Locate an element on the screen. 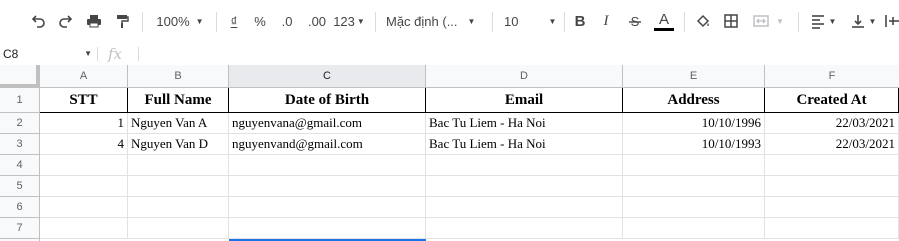  print-icon is located at coordinates (94, 21).